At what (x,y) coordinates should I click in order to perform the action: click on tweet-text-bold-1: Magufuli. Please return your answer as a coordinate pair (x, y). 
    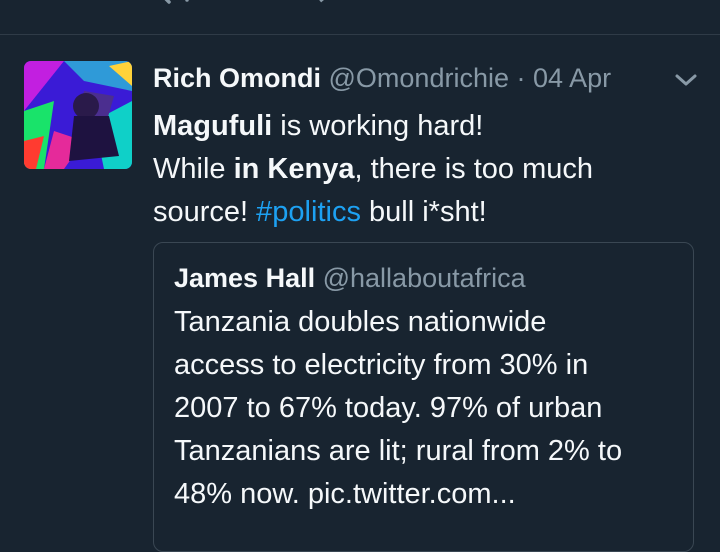
    Looking at the image, I should click on (213, 126).